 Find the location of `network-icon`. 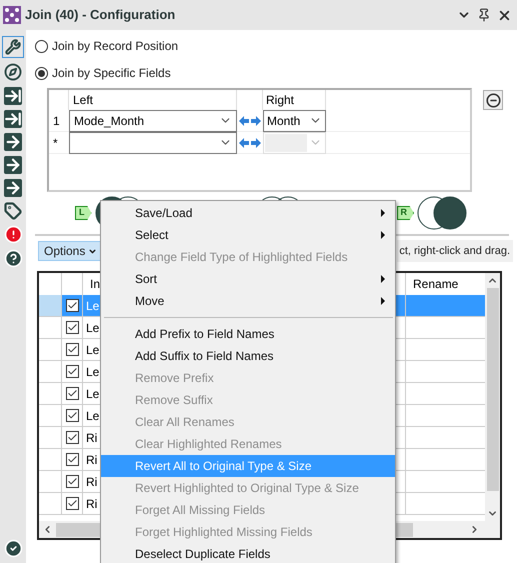

network-icon is located at coordinates (12, 15).